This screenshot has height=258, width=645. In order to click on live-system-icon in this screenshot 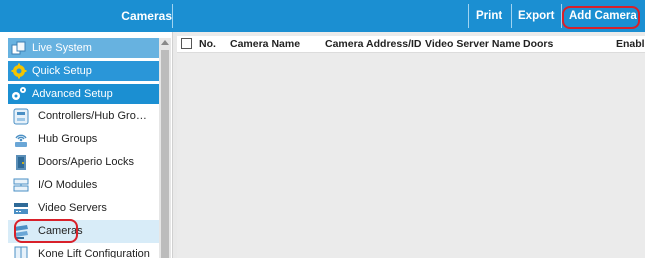, I will do `click(19, 48)`.